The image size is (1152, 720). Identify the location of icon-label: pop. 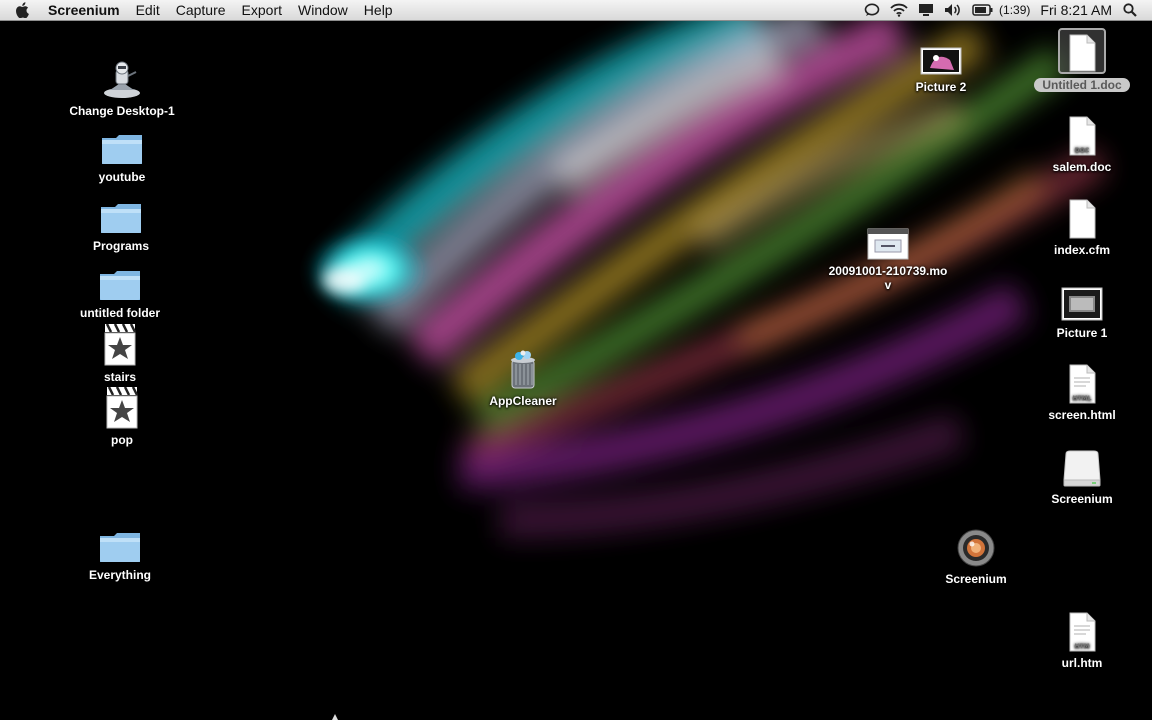
(122, 440).